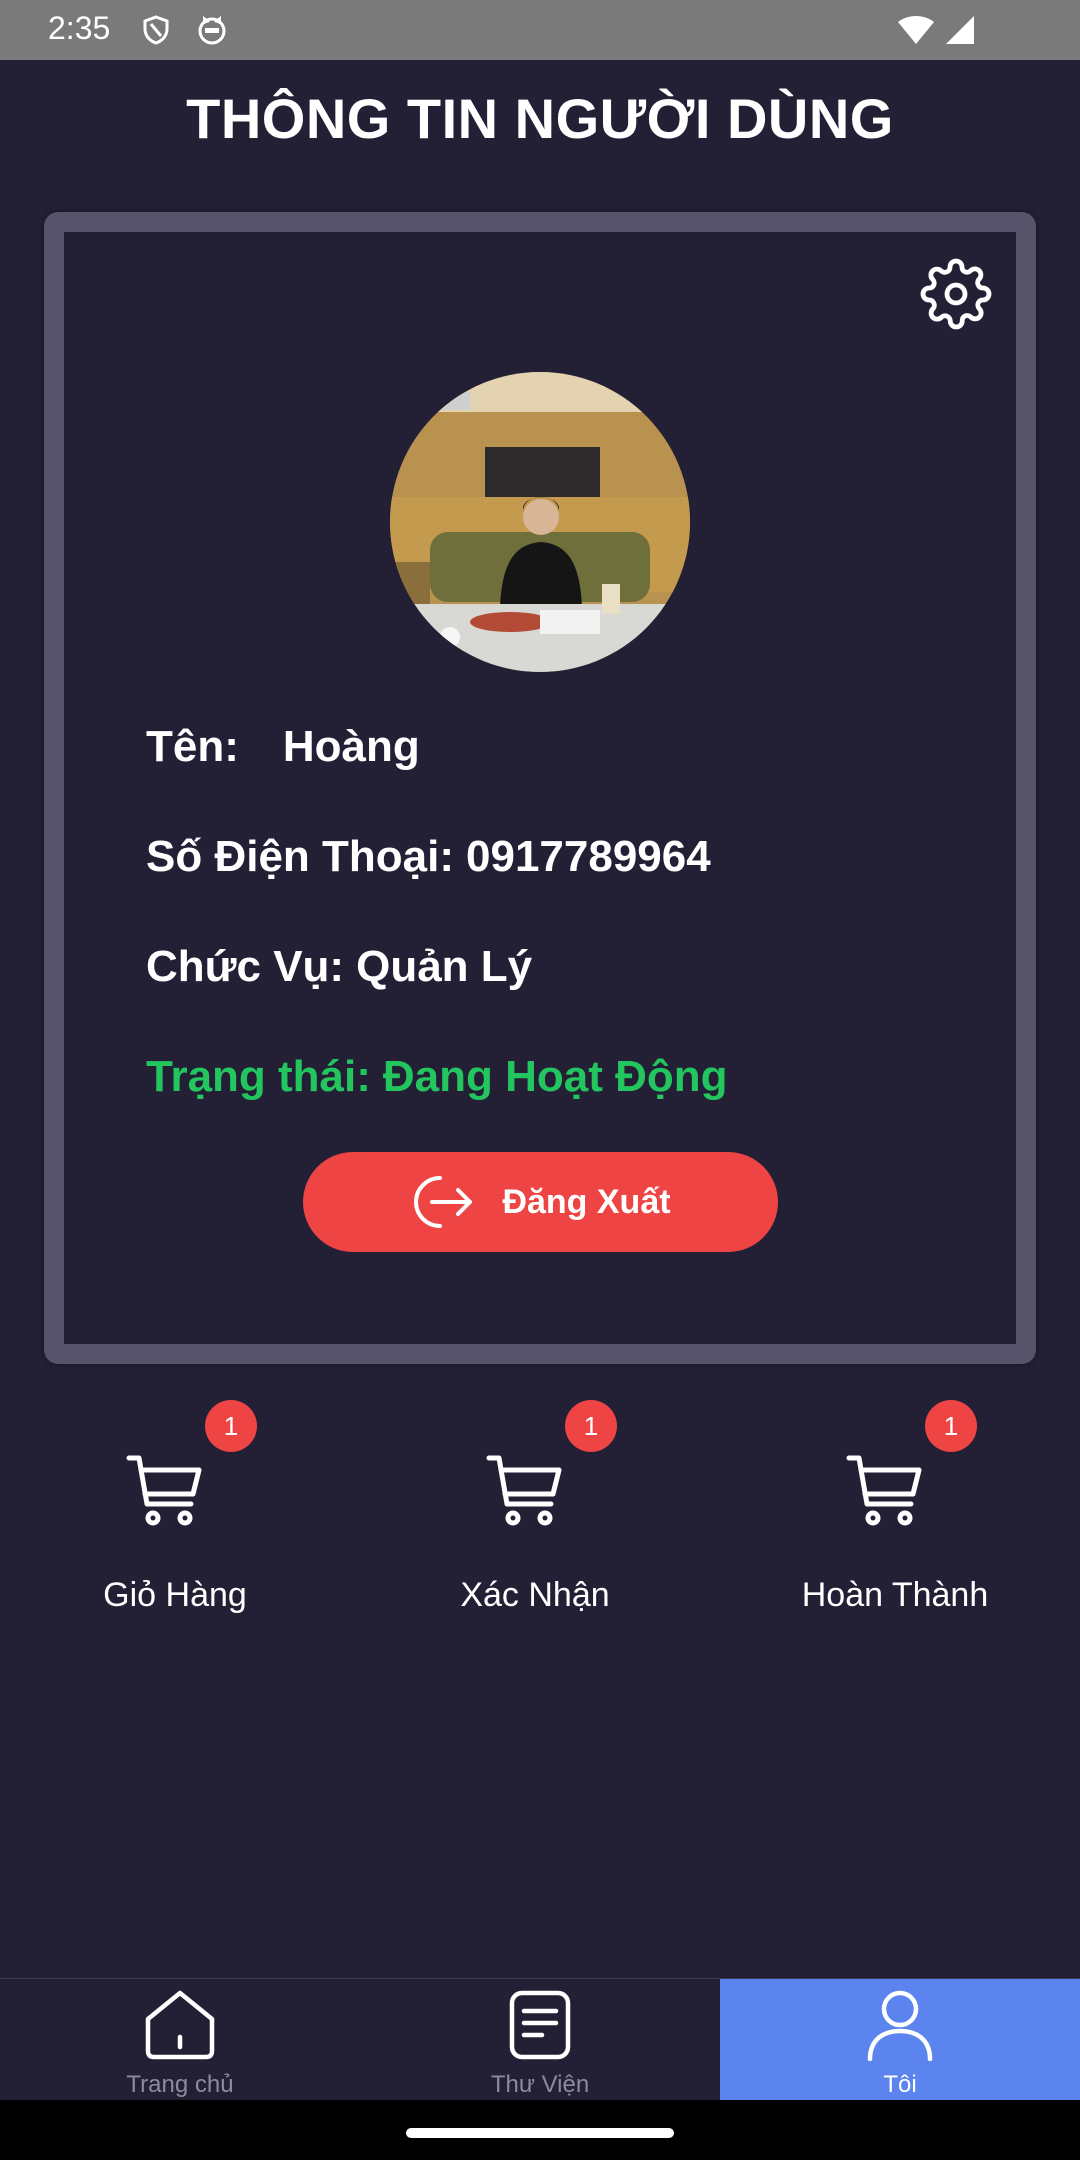 The width and height of the screenshot is (1080, 2160). What do you see at coordinates (960, 32) in the screenshot?
I see `signal-icon` at bounding box center [960, 32].